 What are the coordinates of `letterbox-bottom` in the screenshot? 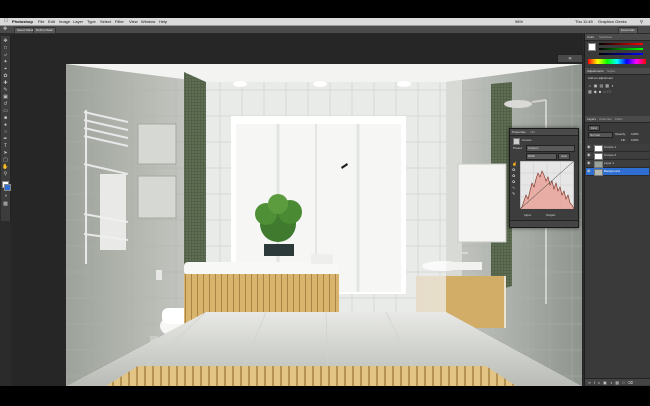 It's located at (325, 396).